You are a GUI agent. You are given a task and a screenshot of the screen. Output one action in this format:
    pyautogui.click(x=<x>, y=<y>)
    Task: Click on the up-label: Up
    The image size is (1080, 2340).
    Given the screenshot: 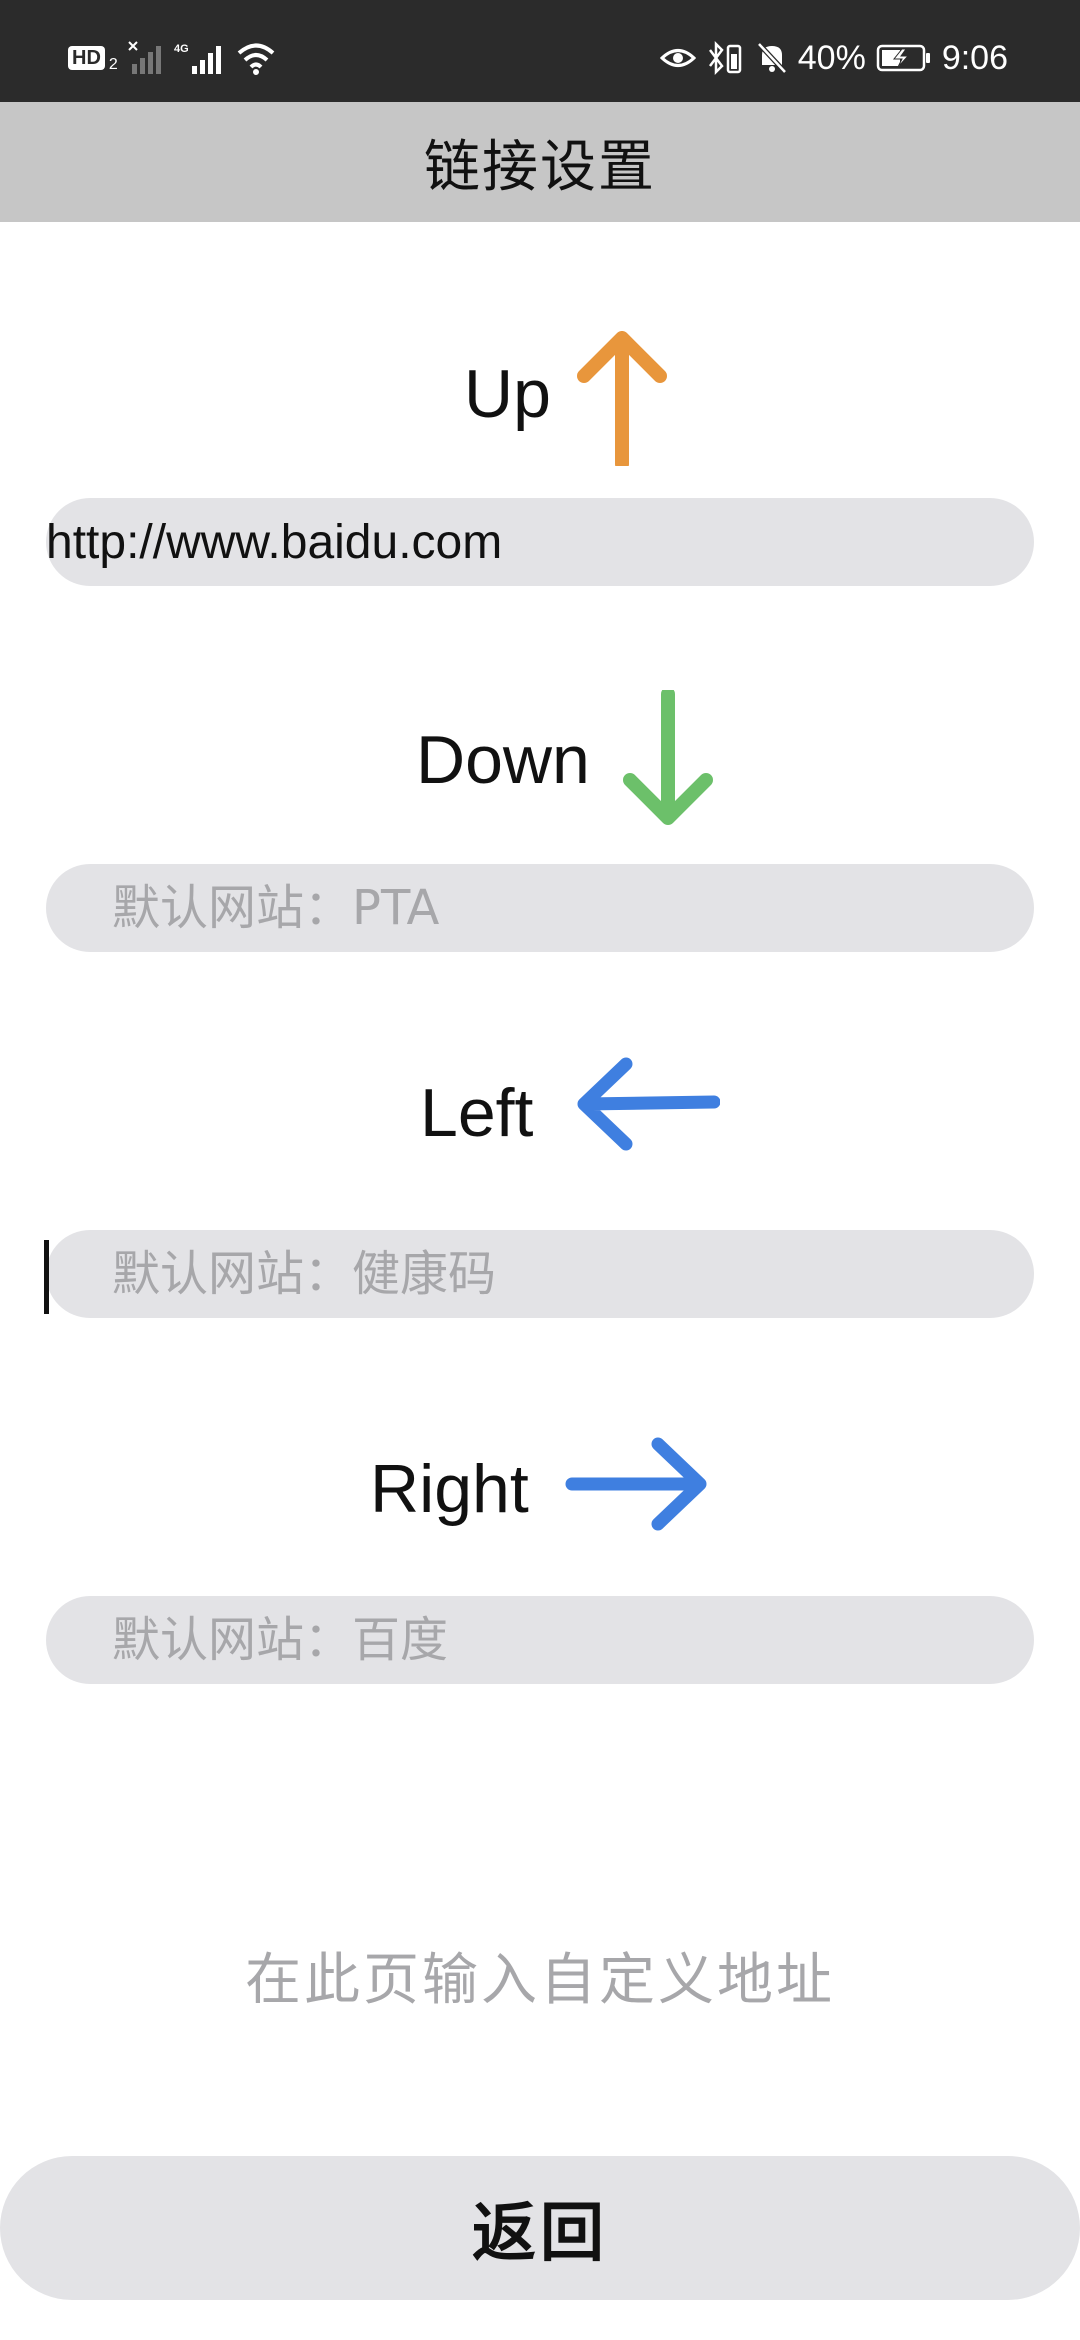 What is the action you would take?
    pyautogui.click(x=507, y=394)
    